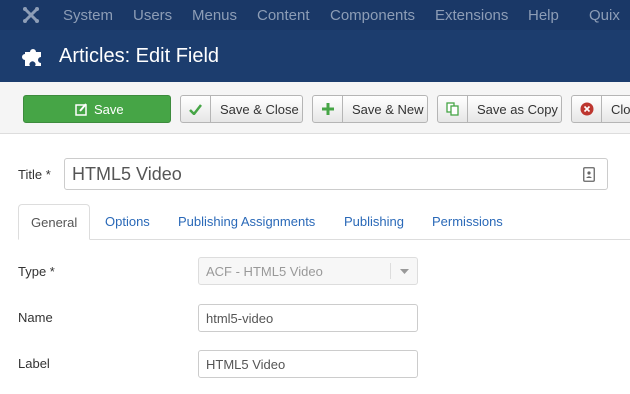 The height and width of the screenshot is (394, 630). Describe the element at coordinates (620, 109) in the screenshot. I see `close-label: Clo` at that location.